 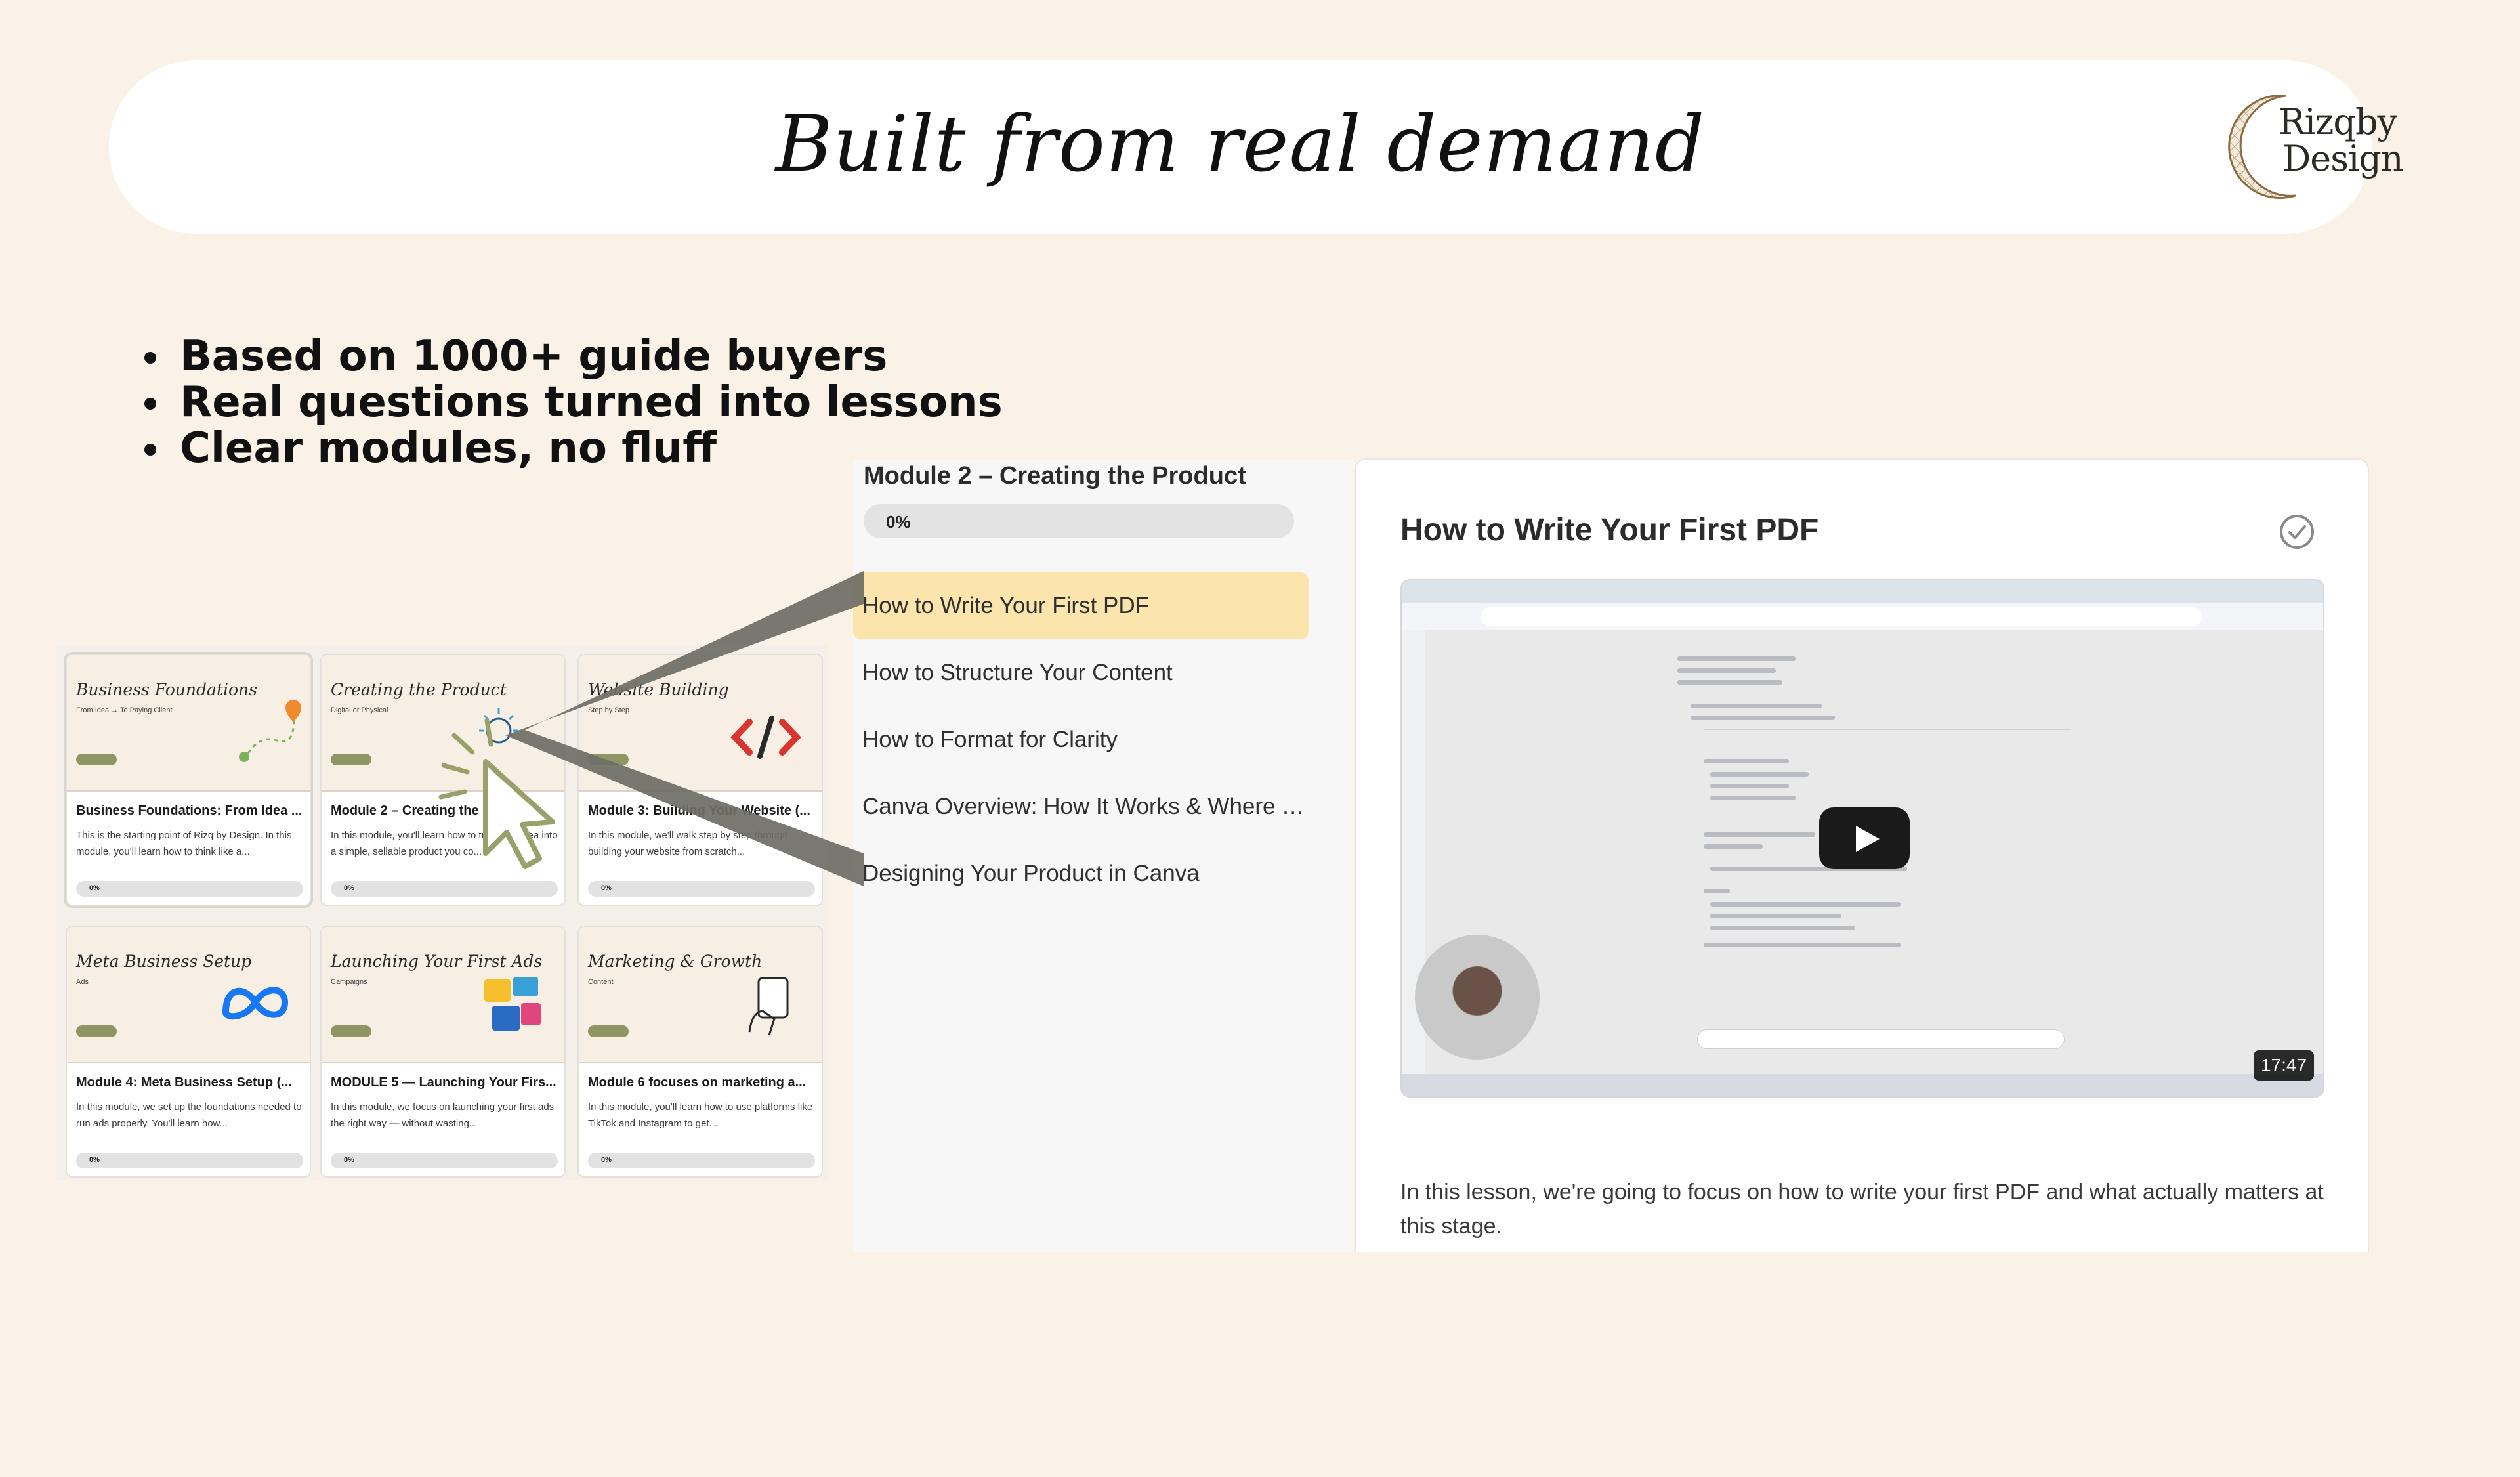 I want to click on presenter-avatar, so click(x=1477, y=997).